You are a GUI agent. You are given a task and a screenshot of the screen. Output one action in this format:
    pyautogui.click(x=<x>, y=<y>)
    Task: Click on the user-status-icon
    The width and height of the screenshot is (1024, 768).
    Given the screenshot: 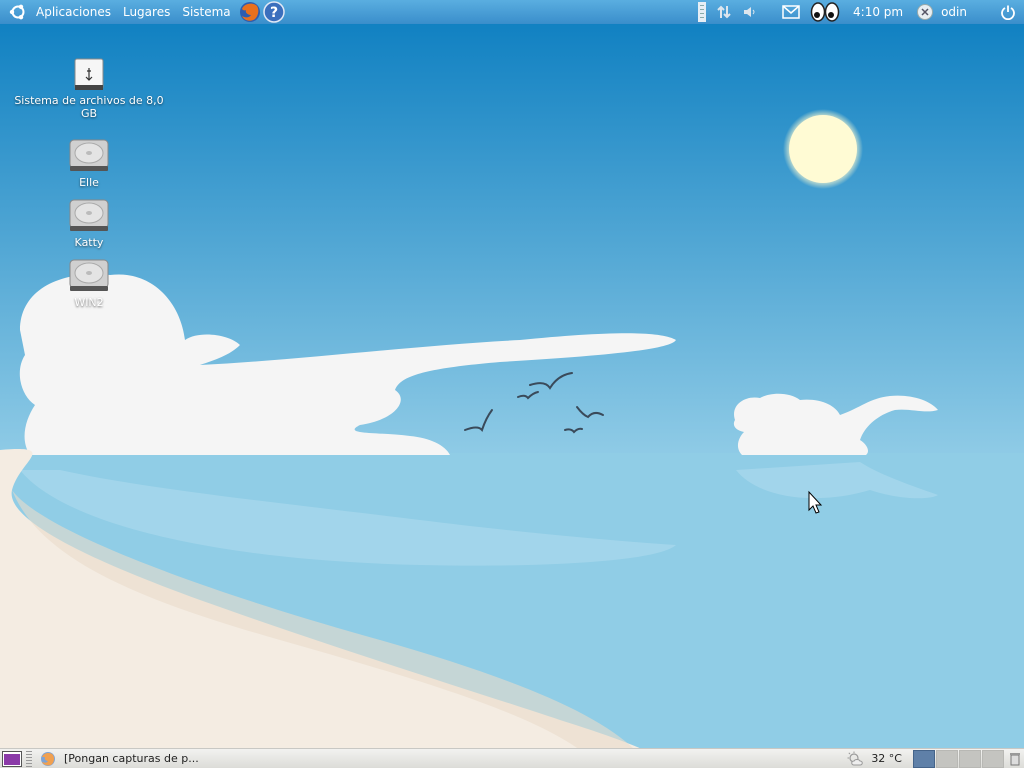 What is the action you would take?
    pyautogui.click(x=925, y=12)
    